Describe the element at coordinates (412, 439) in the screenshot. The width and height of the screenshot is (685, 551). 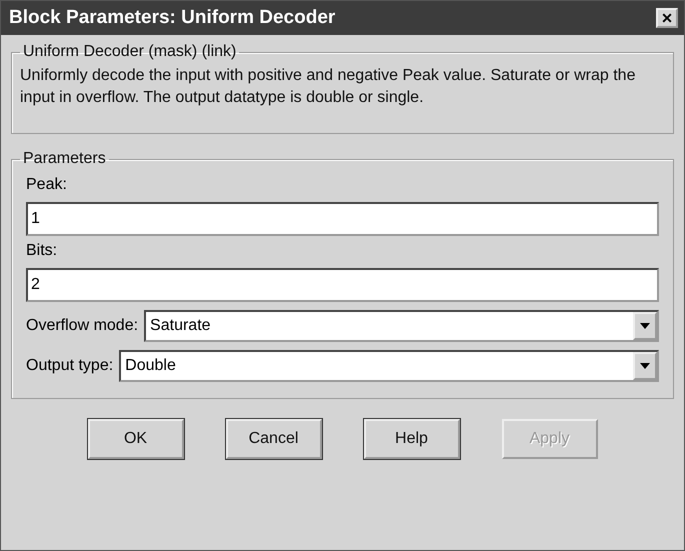
I see `dialog-button: Help` at that location.